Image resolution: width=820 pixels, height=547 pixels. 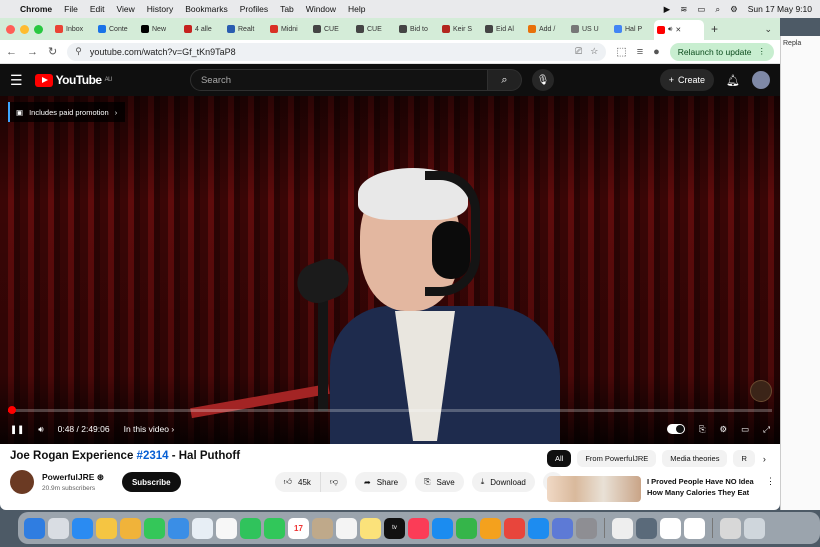 What do you see at coordinates (149, 429) in the screenshot?
I see `in-this-video-button: In this video ›` at bounding box center [149, 429].